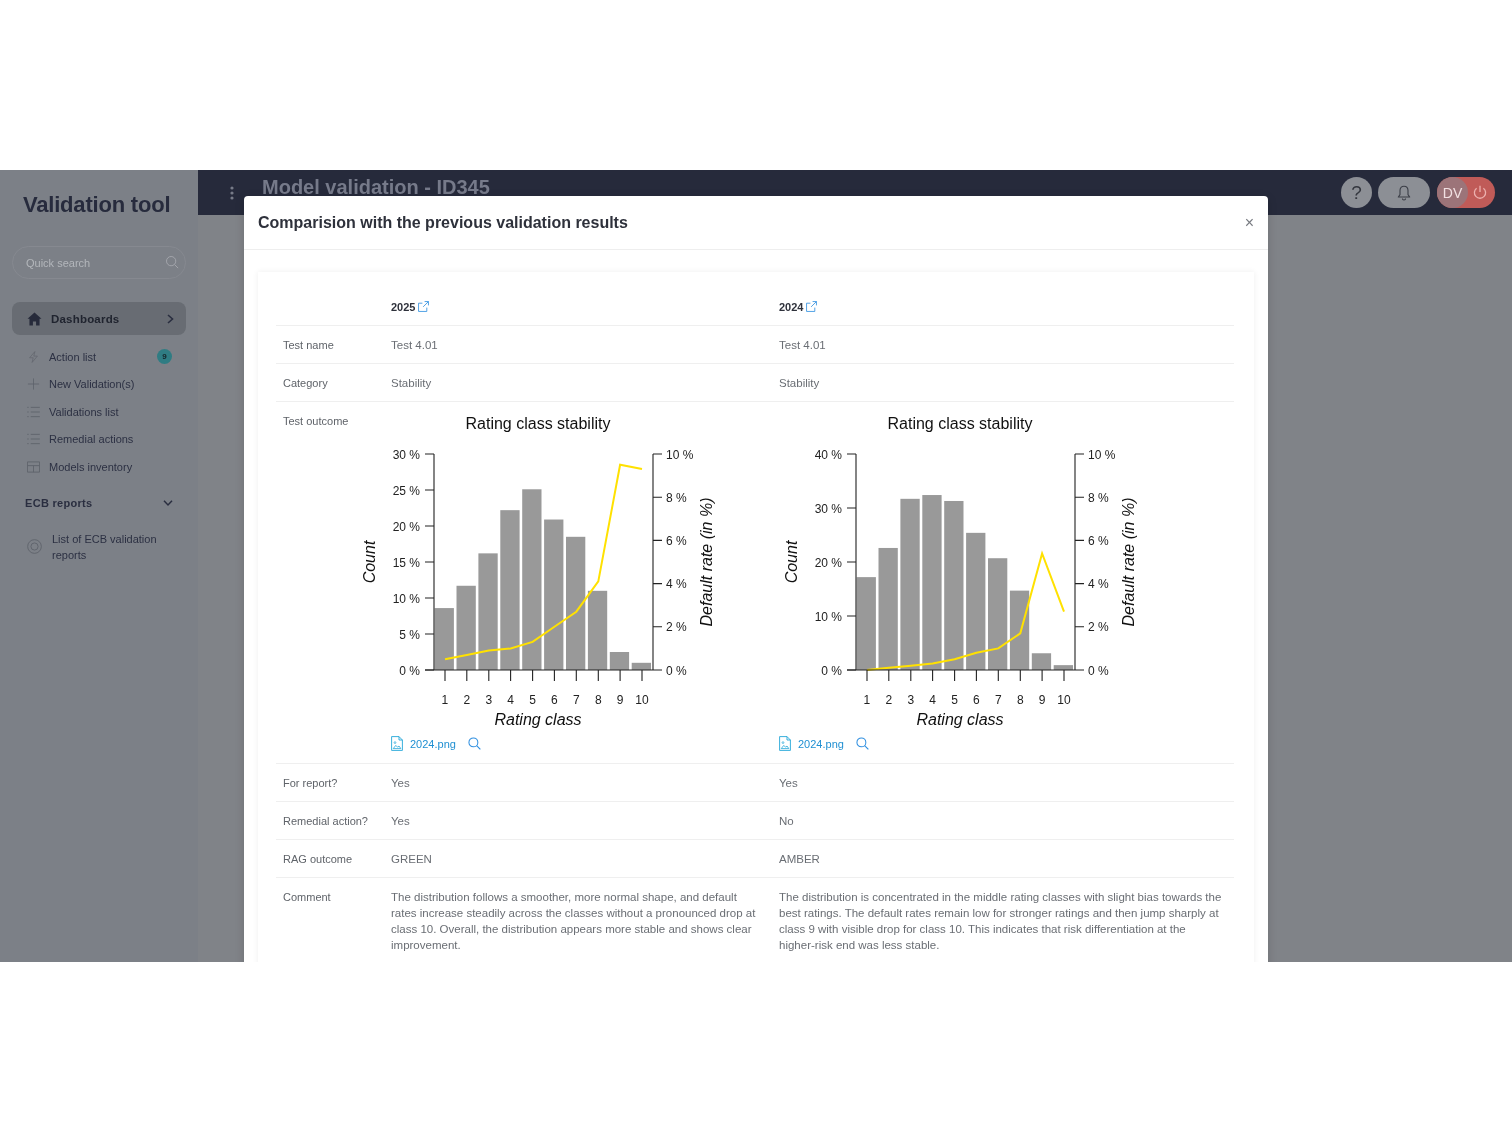 The width and height of the screenshot is (1512, 1134). Describe the element at coordinates (406, 562) in the screenshot. I see `tick-label: 15 %` at that location.